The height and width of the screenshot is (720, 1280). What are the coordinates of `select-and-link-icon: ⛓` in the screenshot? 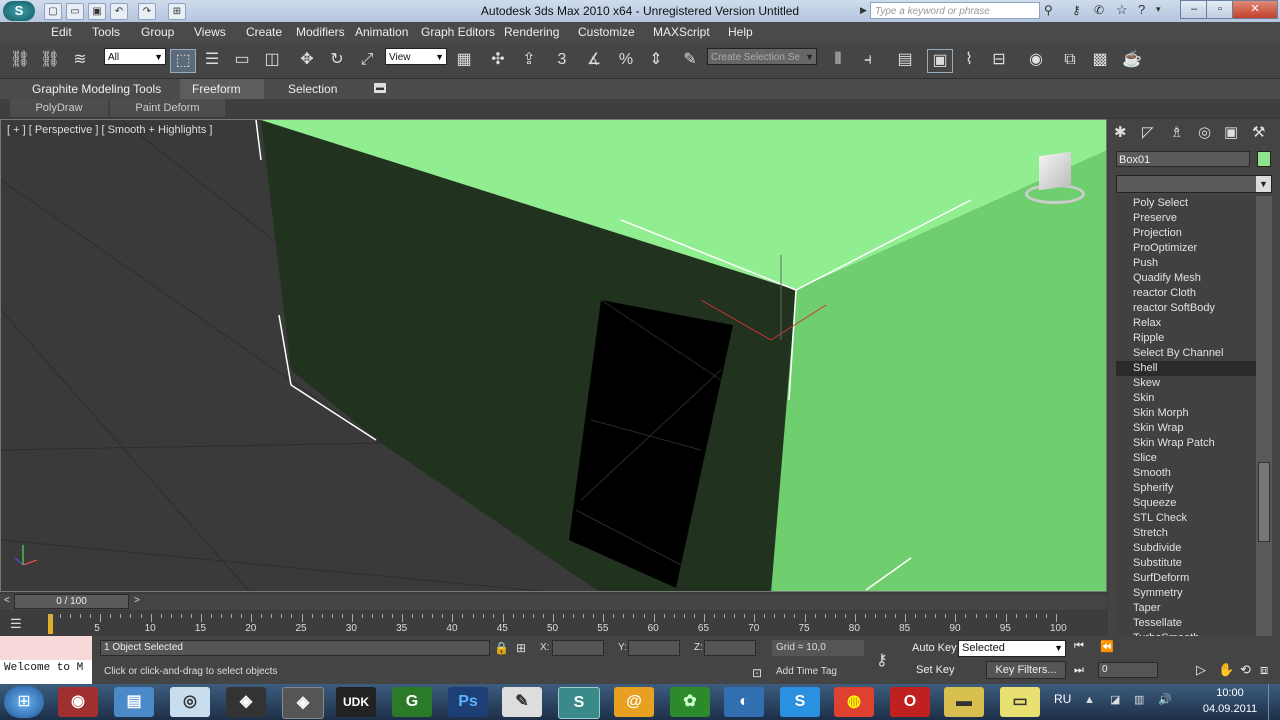 It's located at (20, 60).